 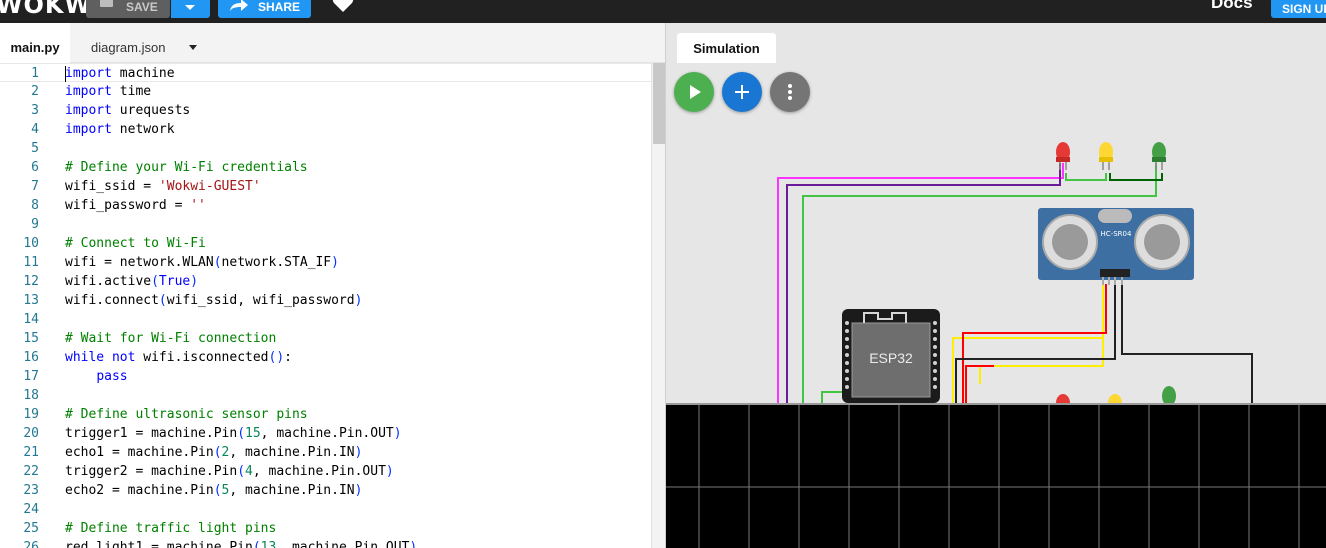 What do you see at coordinates (1232, 6) in the screenshot?
I see `docs-link: Docs` at bounding box center [1232, 6].